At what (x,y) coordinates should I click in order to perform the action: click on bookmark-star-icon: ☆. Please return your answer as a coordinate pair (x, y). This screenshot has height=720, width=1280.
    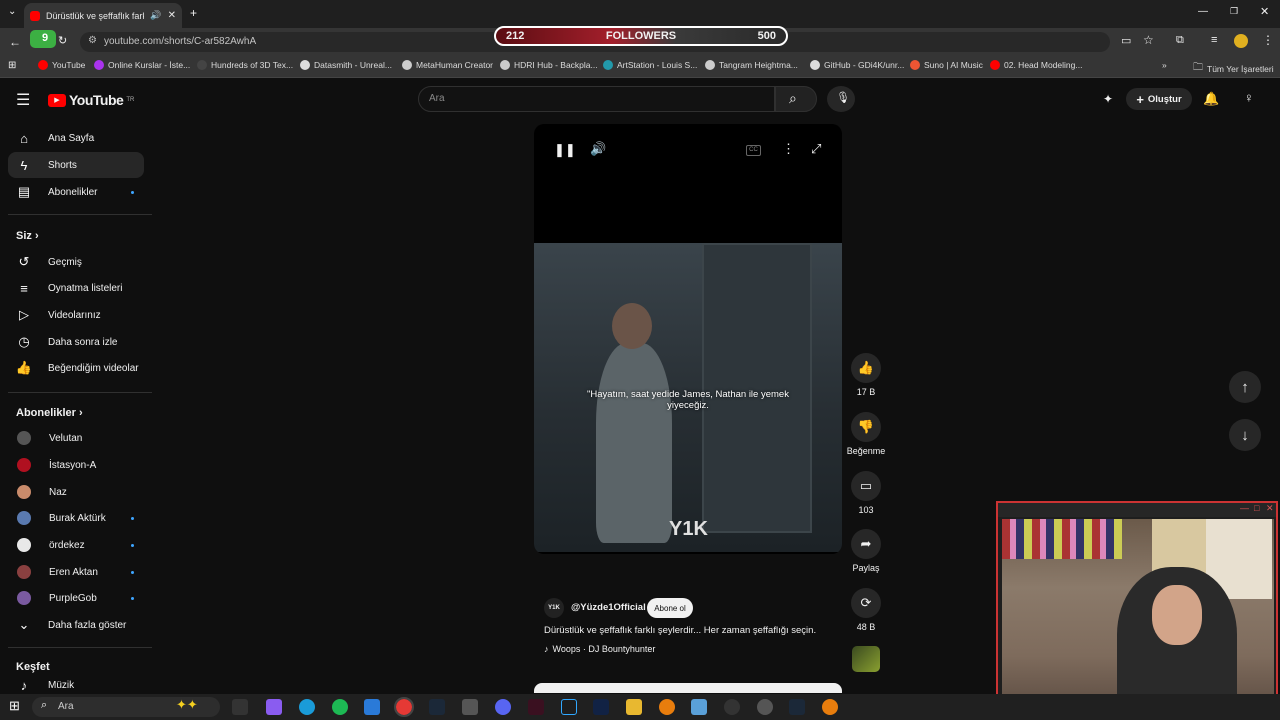
    Looking at the image, I should click on (1148, 40).